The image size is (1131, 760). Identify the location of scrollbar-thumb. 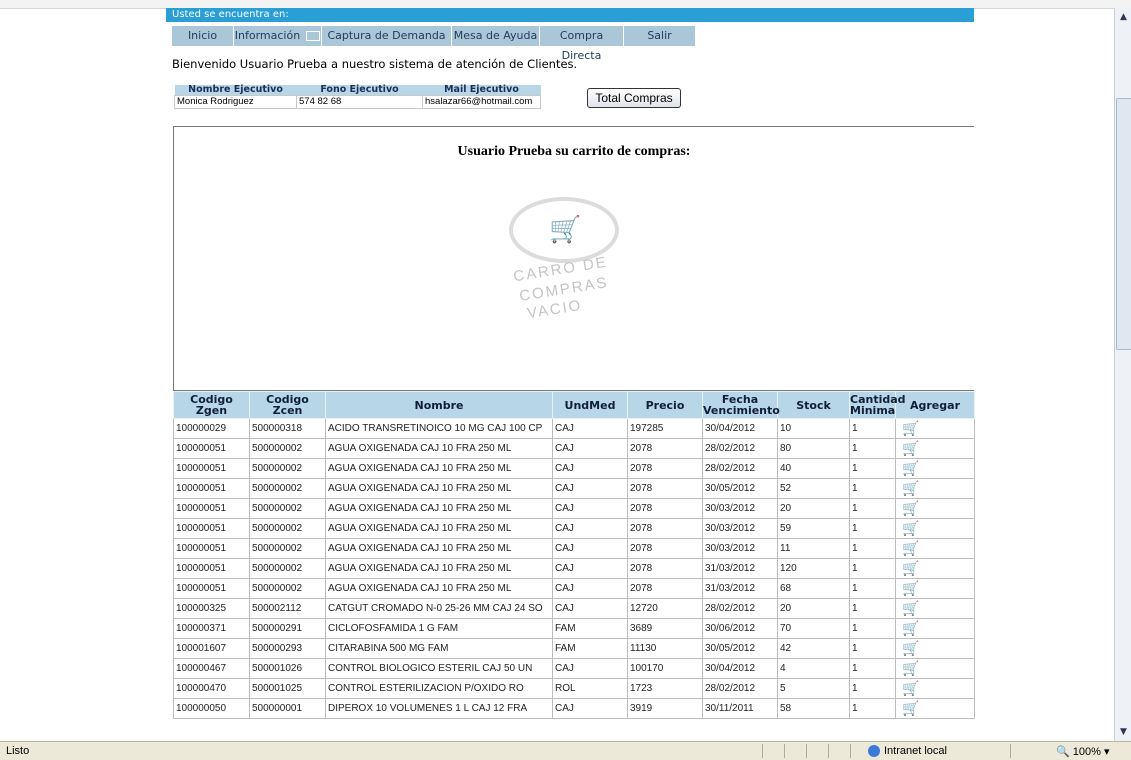
(1123, 224).